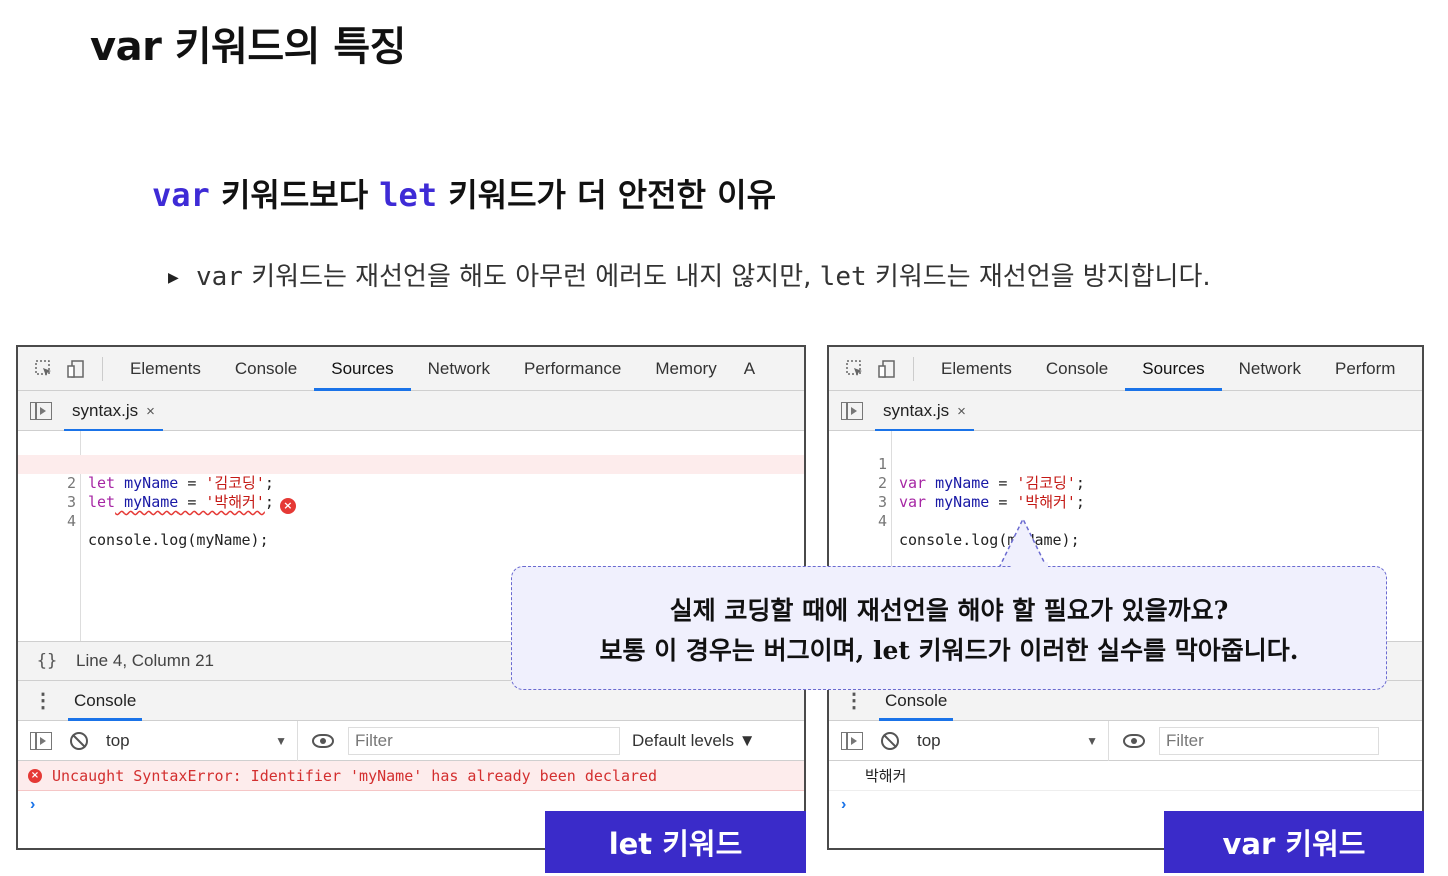 This screenshot has height=876, width=1448. I want to click on tab-application-truncated: A, so click(749, 369).